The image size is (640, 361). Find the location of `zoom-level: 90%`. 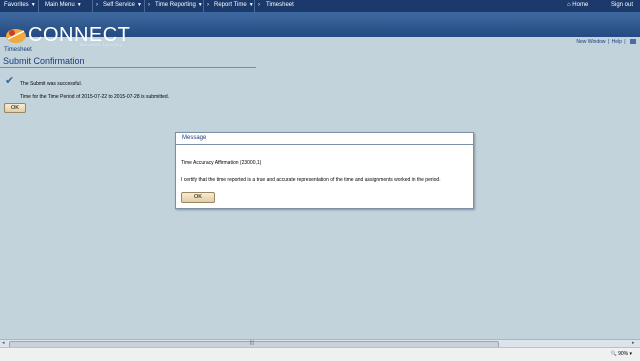

zoom-level: 90% is located at coordinates (623, 354).